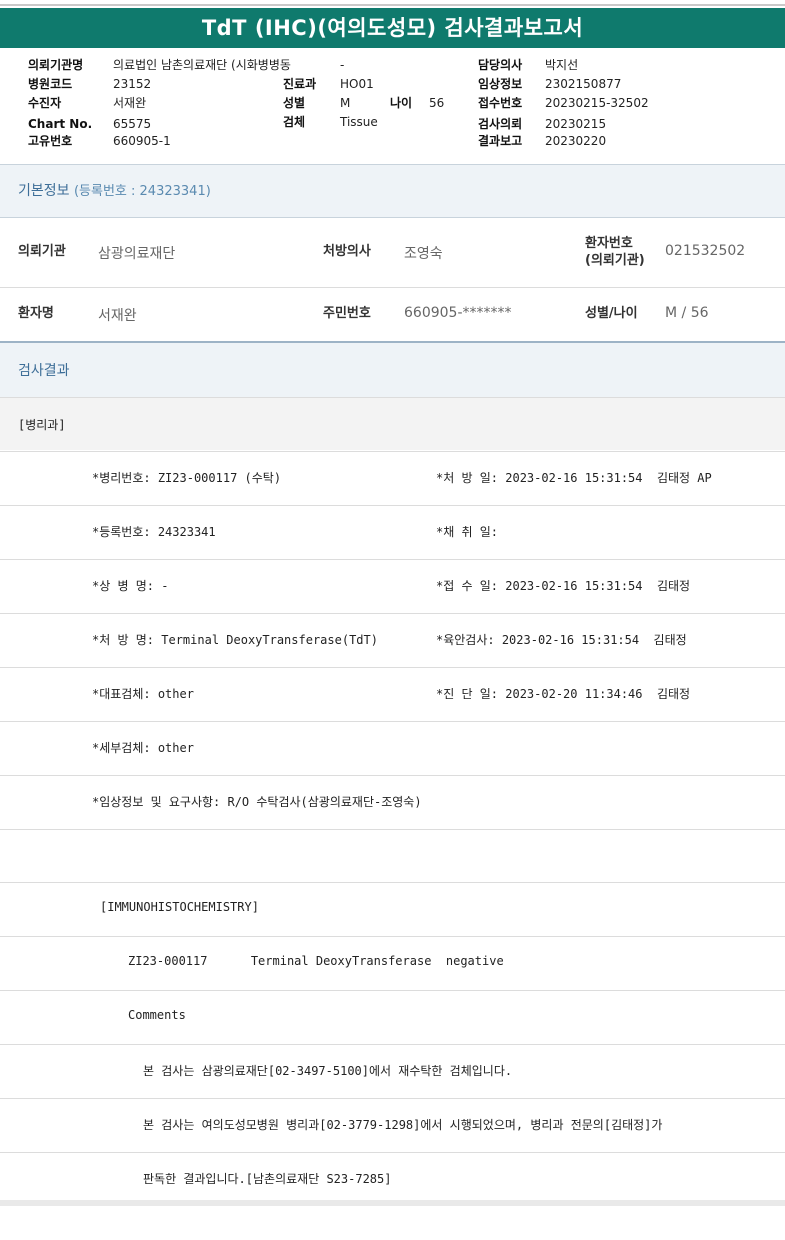 Image resolution: width=785 pixels, height=1240 pixels. Describe the element at coordinates (202, 65) in the screenshot. I see `institution-value: 의료법인 남촌의료재단 (시화병병동` at that location.